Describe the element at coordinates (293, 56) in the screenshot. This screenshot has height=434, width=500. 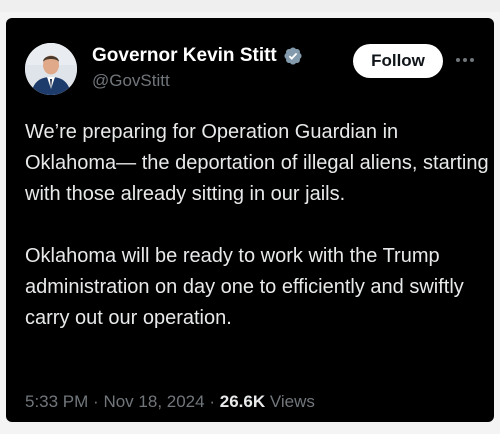
I see `verified-badge-icon` at that location.